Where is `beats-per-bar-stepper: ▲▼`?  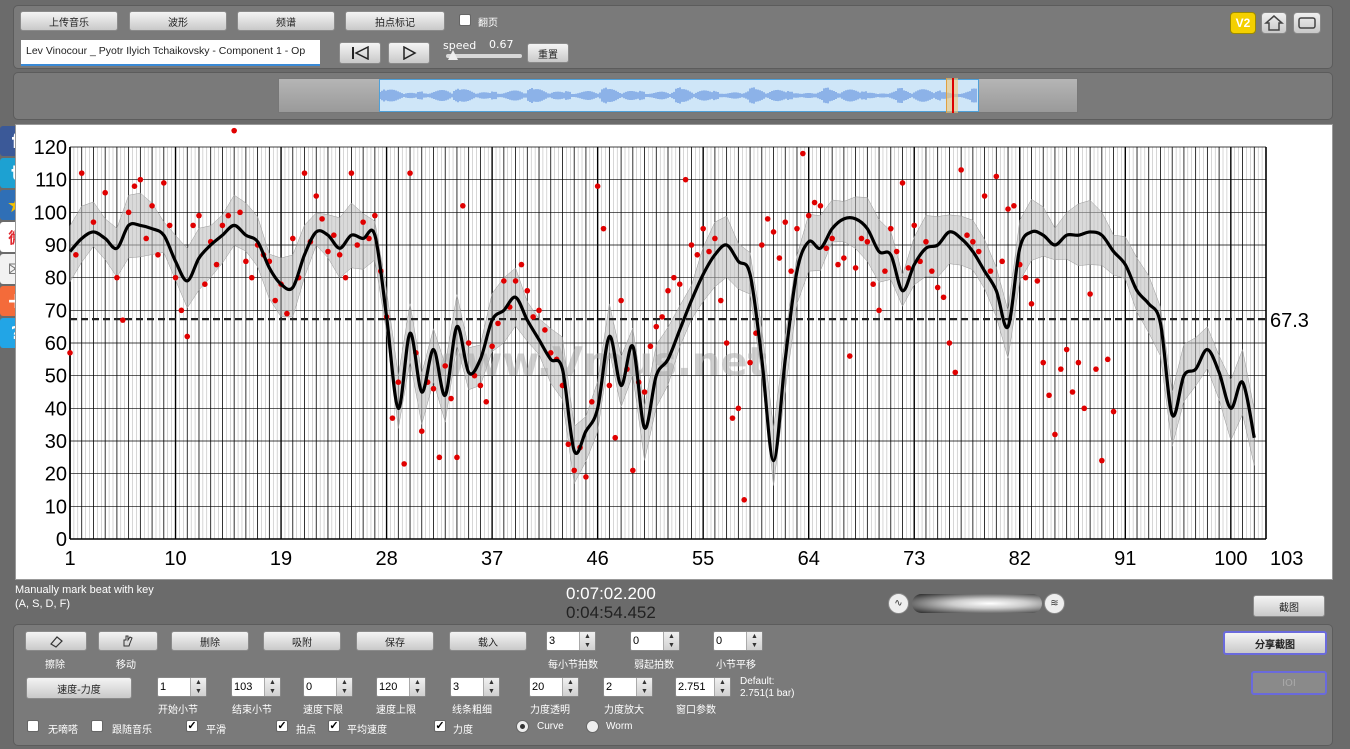
beats-per-bar-stepper: ▲▼ is located at coordinates (571, 641).